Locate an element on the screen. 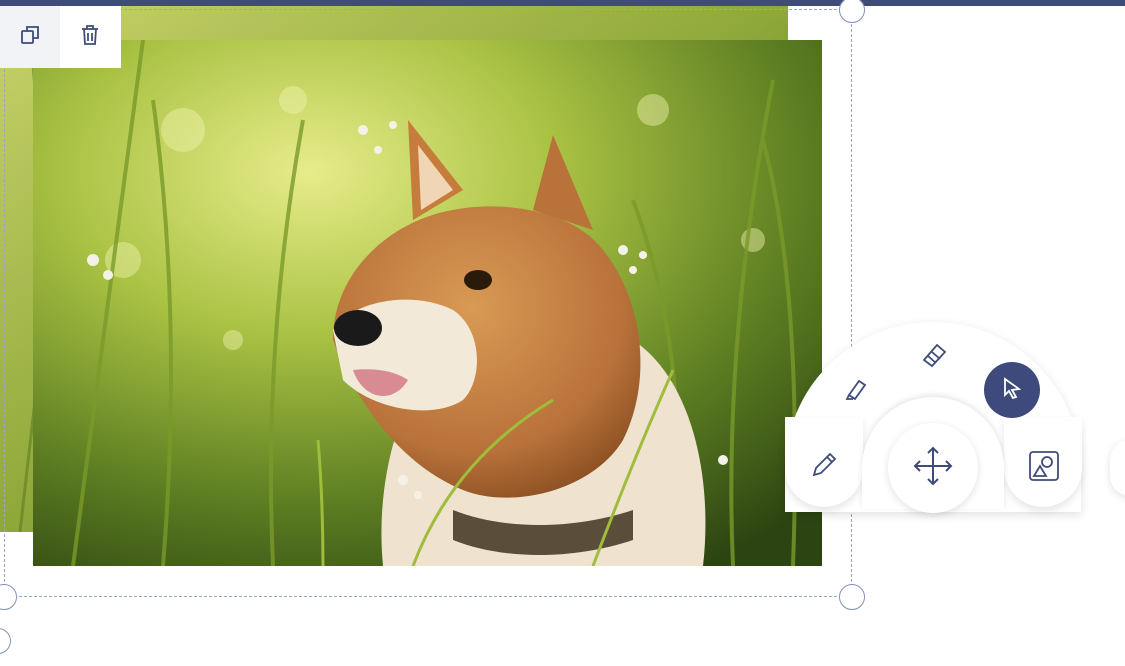 Image resolution: width=1125 pixels, height=666 pixels. pencil-icon is located at coordinates (824, 467).